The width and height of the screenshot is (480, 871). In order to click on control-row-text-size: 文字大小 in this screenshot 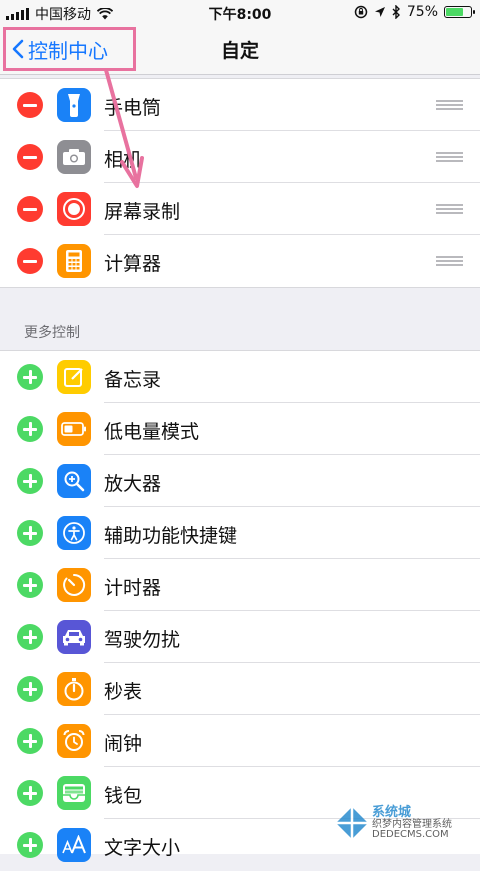, I will do `click(240, 845)`.